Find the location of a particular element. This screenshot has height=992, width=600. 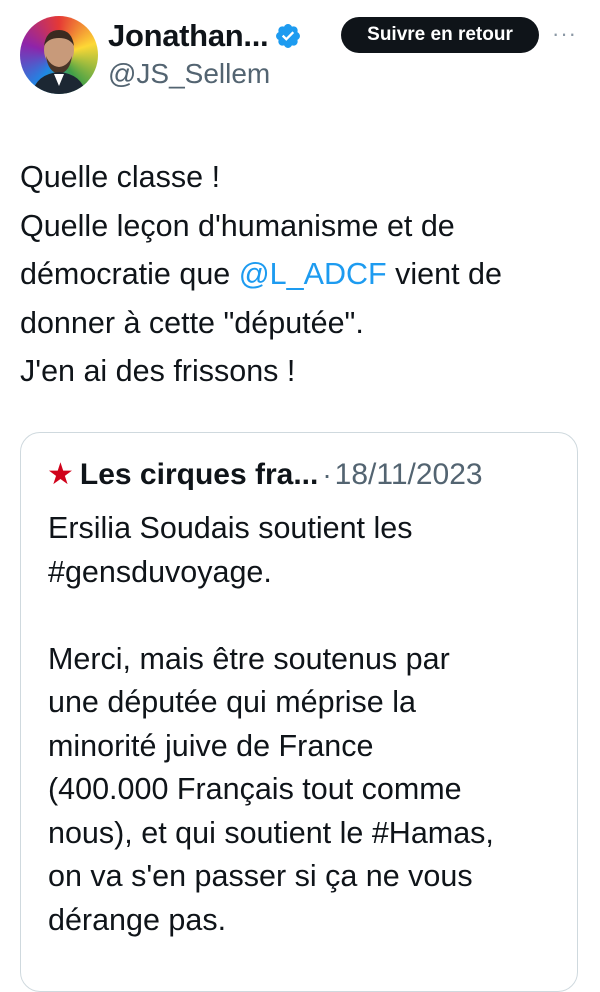

quote-line: dérange pas. is located at coordinates (137, 919).